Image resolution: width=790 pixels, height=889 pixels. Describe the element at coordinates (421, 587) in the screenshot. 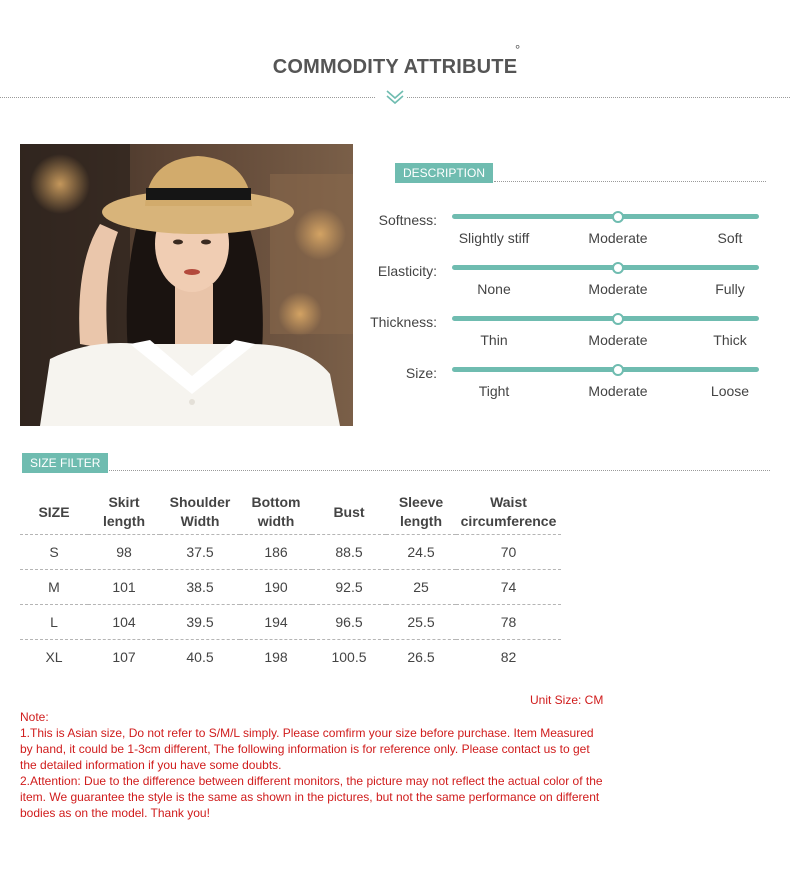

I see `table-cell: 25` at that location.